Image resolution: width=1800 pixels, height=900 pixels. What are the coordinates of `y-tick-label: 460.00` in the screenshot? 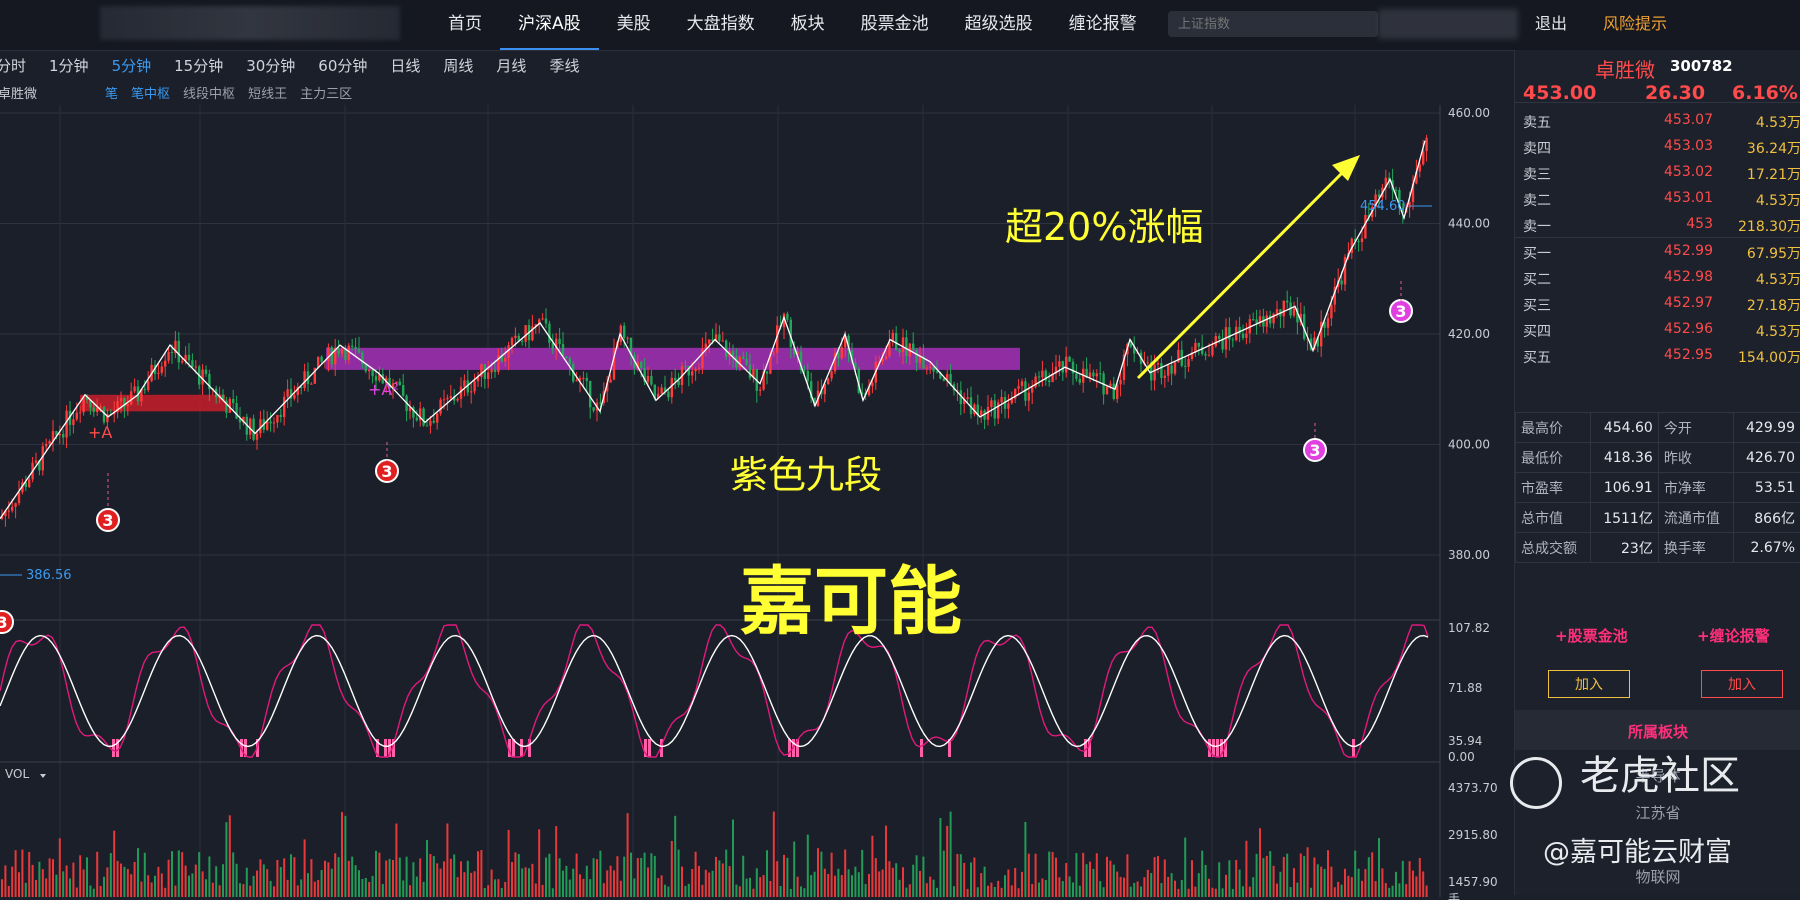 It's located at (1469, 113).